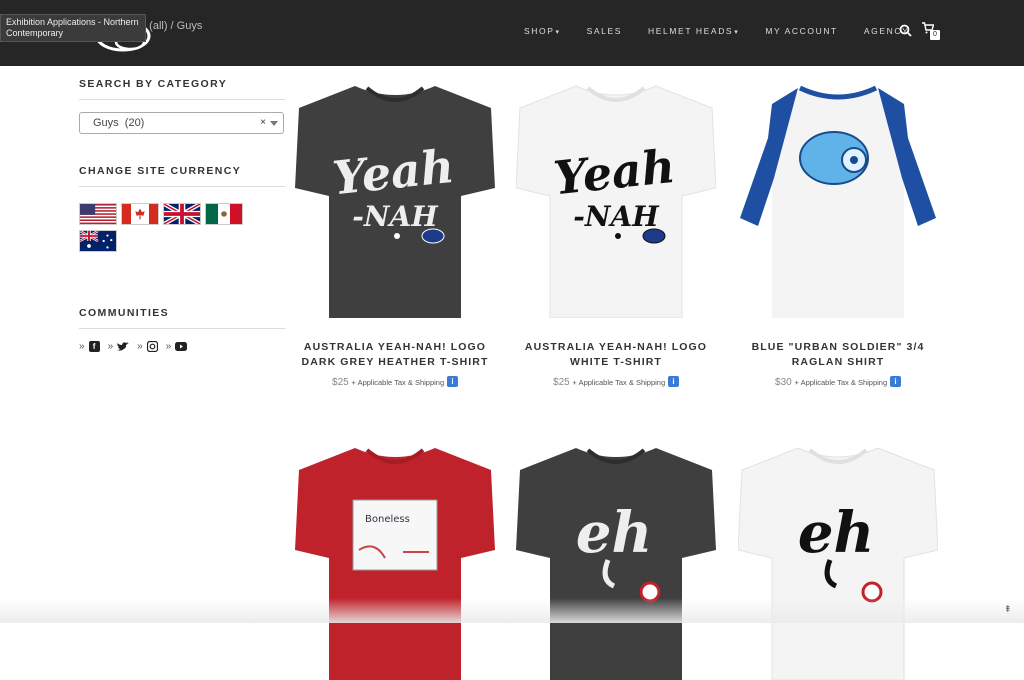 This screenshot has width=1024, height=680. Describe the element at coordinates (512, 610) in the screenshot. I see `bottom-fade` at that location.